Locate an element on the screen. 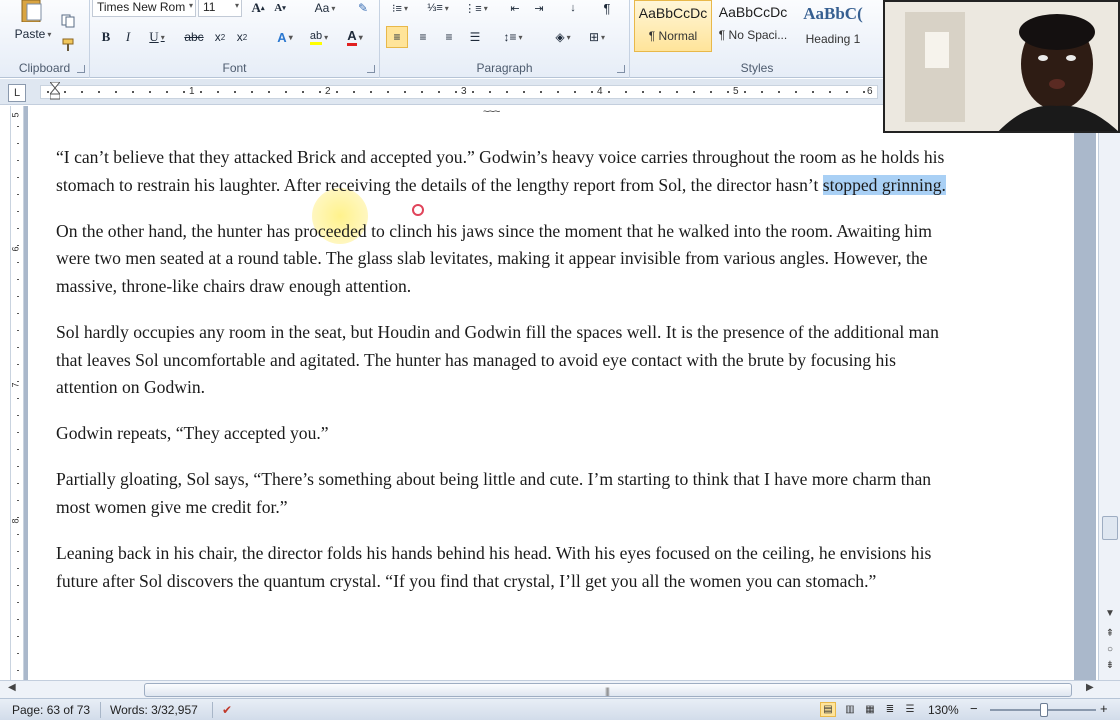  numbering-icon: ⅓≡ is located at coordinates (438, 8).